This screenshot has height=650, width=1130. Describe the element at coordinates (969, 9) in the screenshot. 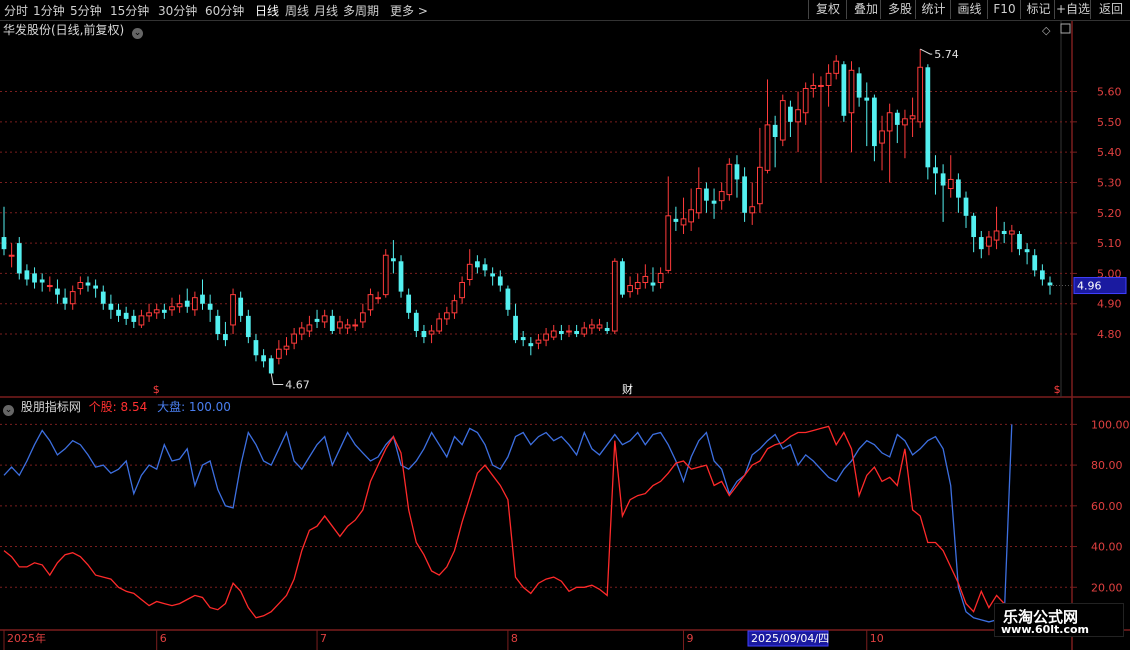

I see `toolbar-button-4: 画线` at that location.